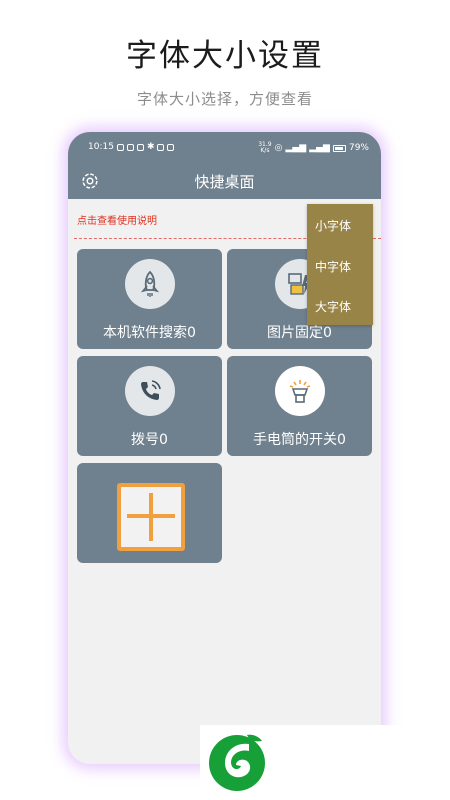 The height and width of the screenshot is (800, 450). I want to click on menu-item-medium-font: 中字体, so click(333, 266).